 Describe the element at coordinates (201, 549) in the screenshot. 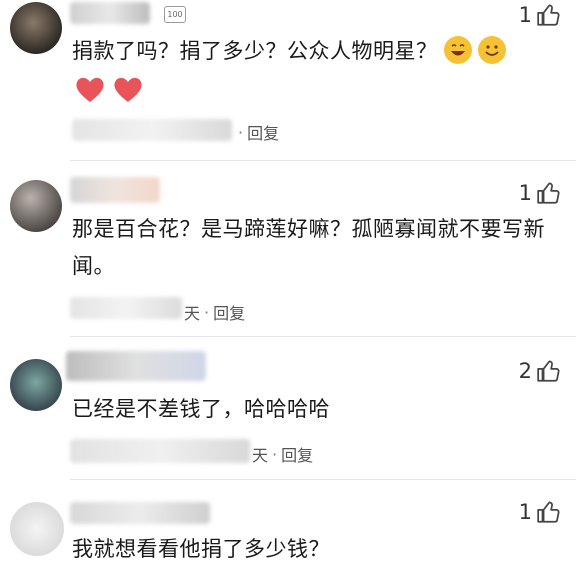

I see `comment-text: 我就想看看他捐了多少钱？` at that location.